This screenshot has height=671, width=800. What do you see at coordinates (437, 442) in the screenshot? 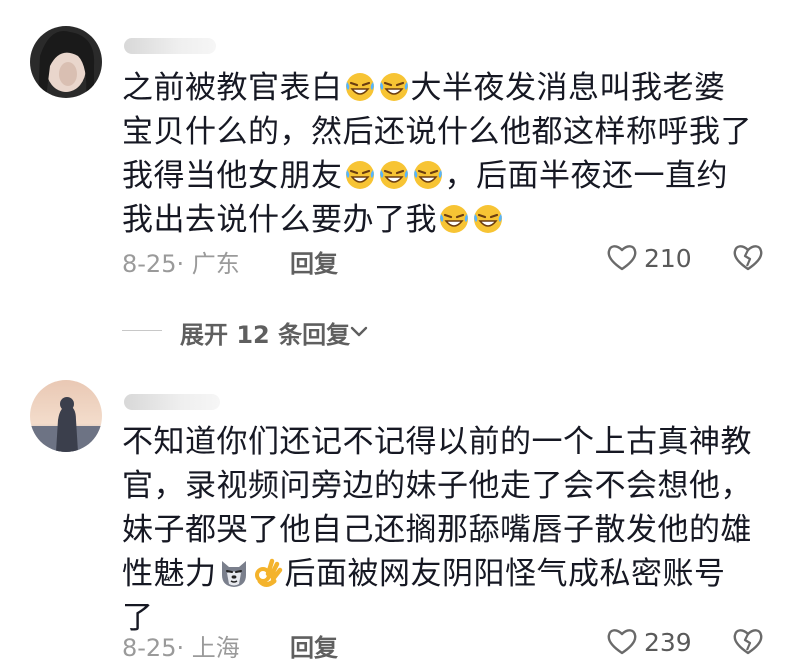
I see `comment-line: 不知道你们还记不记得以前的一个上古真神教` at bounding box center [437, 442].